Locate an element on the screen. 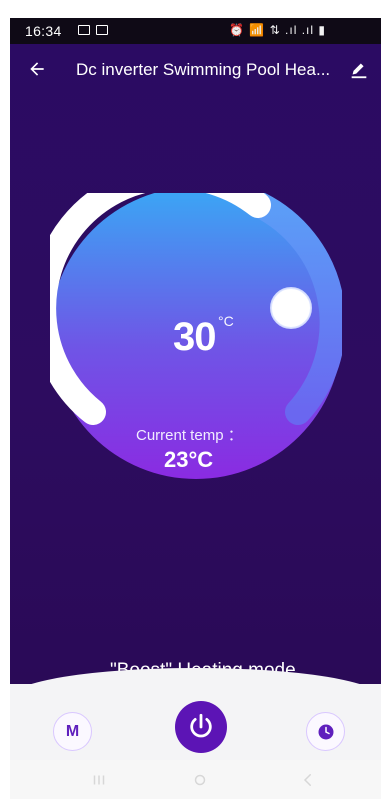 Image resolution: width=381 pixels, height=799 pixels. current-temp-label: Current temp ： is located at coordinates (189, 435).